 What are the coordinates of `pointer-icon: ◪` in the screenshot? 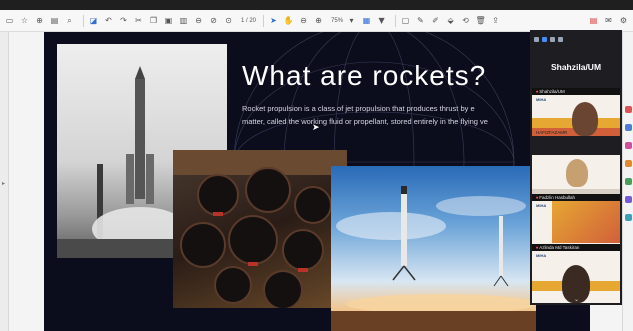 It's located at (93, 20).